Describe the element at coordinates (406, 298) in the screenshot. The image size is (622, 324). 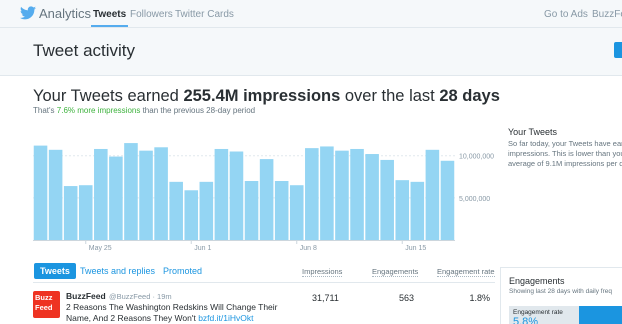
I see `tweet-engagements: 563` at that location.